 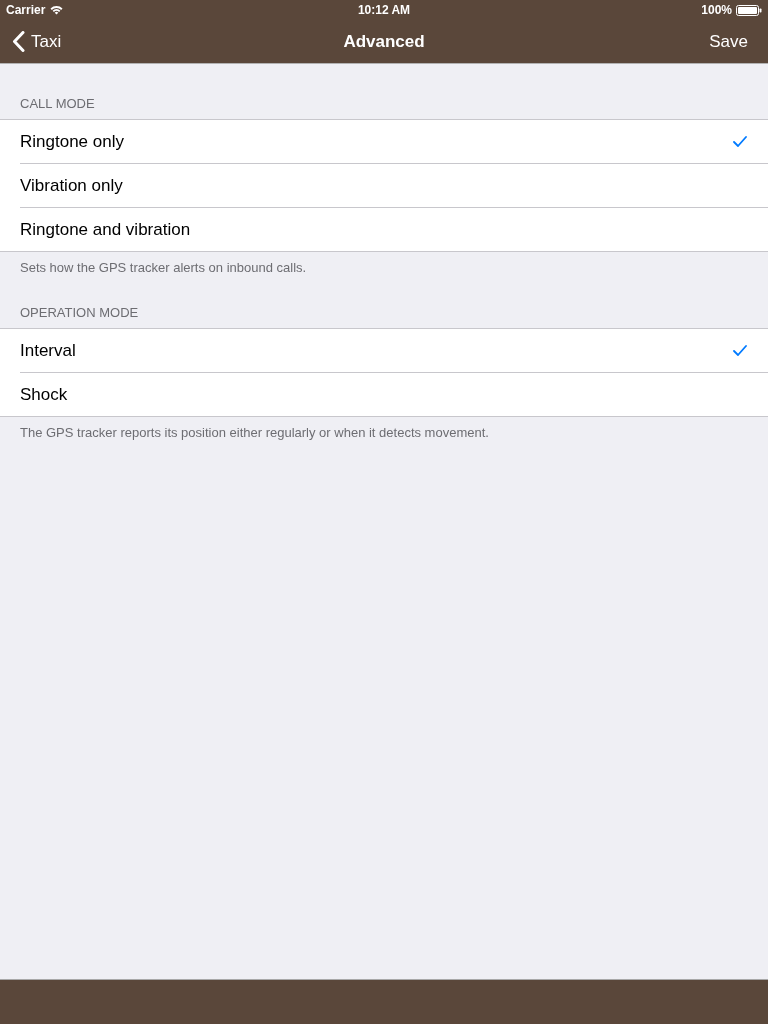 What do you see at coordinates (728, 41) in the screenshot?
I see `save-button: Save` at bounding box center [728, 41].